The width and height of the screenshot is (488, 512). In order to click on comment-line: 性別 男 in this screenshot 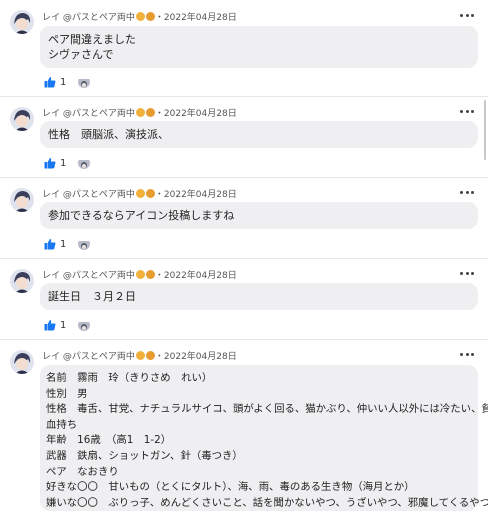, I will do `click(67, 393)`.